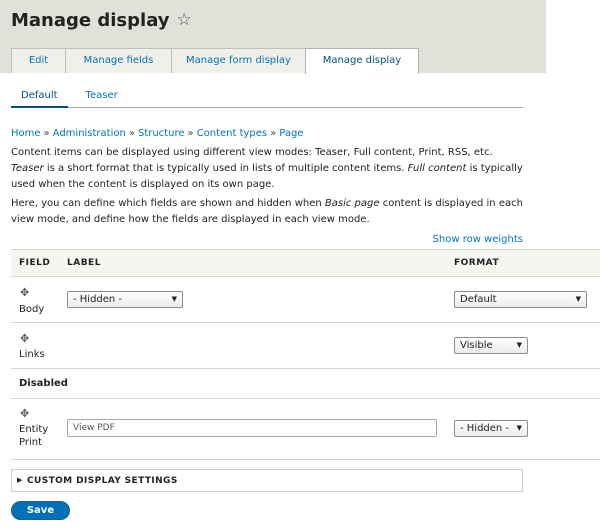 The width and height of the screenshot is (600, 530). I want to click on column-header-label: LABEL, so click(84, 263).